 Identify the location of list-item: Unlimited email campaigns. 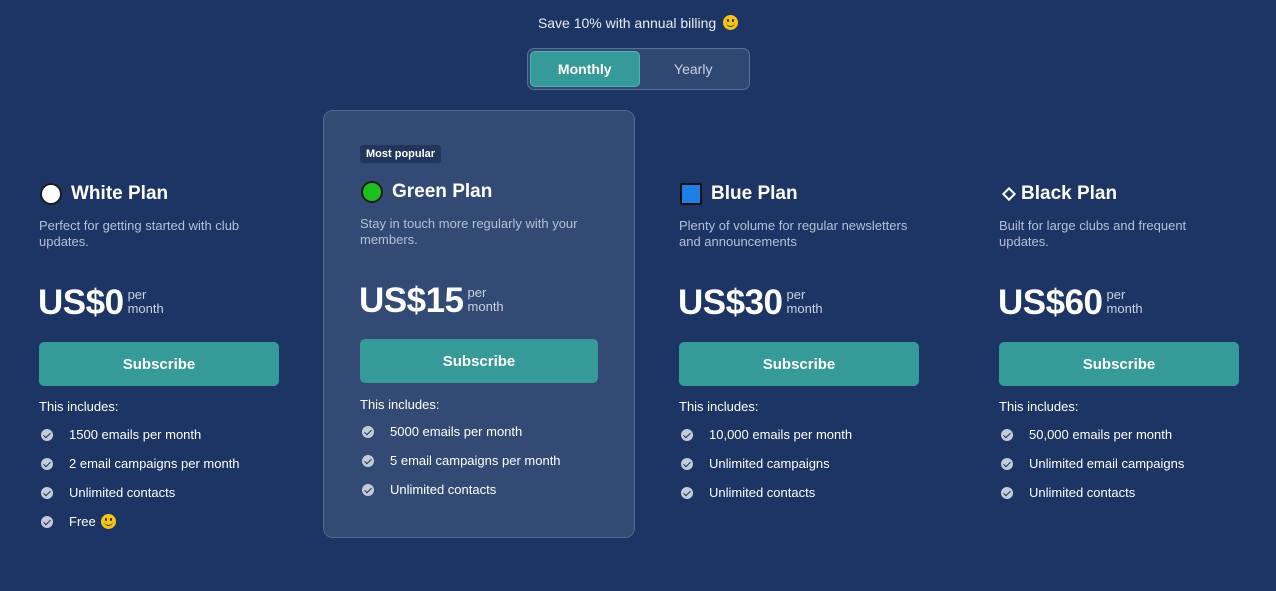
(1092, 463).